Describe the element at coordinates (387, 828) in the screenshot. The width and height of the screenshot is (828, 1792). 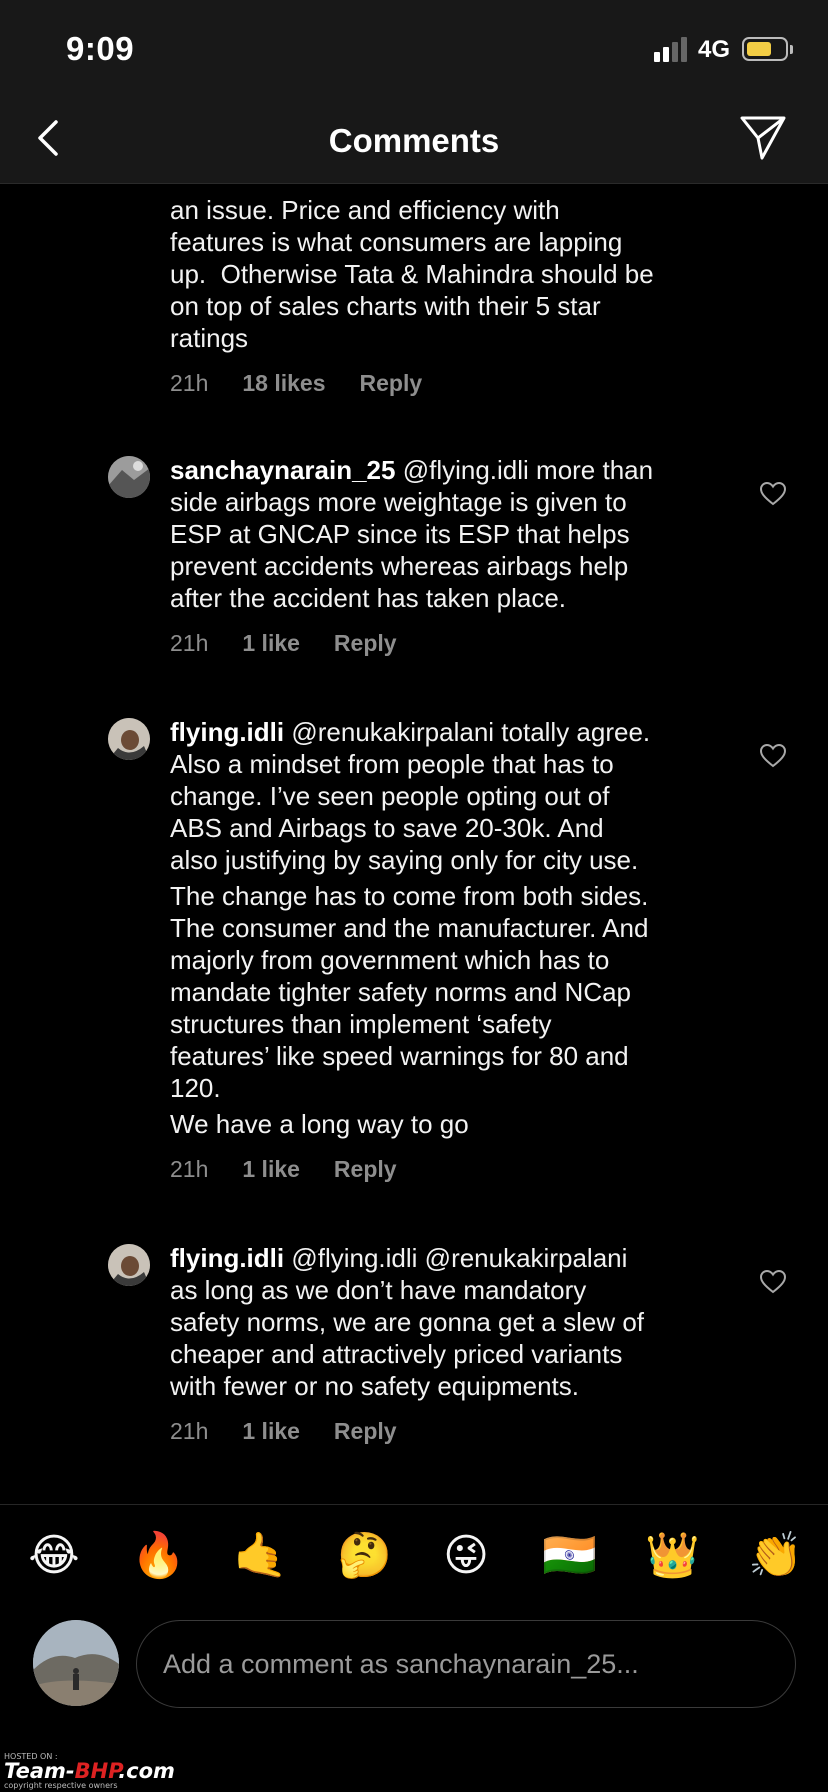
I see `comment-line: ABS and Airbags to save 20-30k. And` at that location.